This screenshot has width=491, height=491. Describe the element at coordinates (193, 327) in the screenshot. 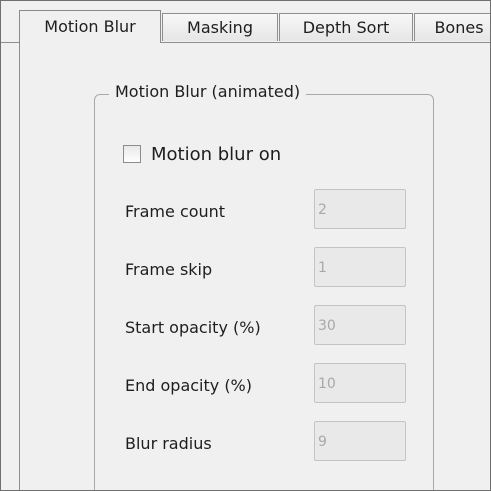

I see `start-opacity-label: Start opacity (%)` at that location.